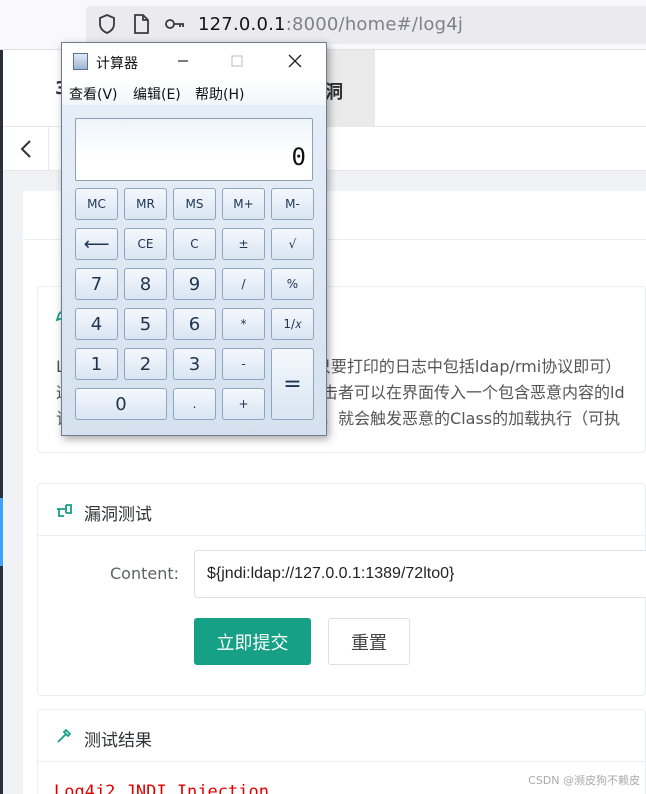 The width and height of the screenshot is (646, 794). Describe the element at coordinates (145, 244) in the screenshot. I see `key-ce: CE` at that location.